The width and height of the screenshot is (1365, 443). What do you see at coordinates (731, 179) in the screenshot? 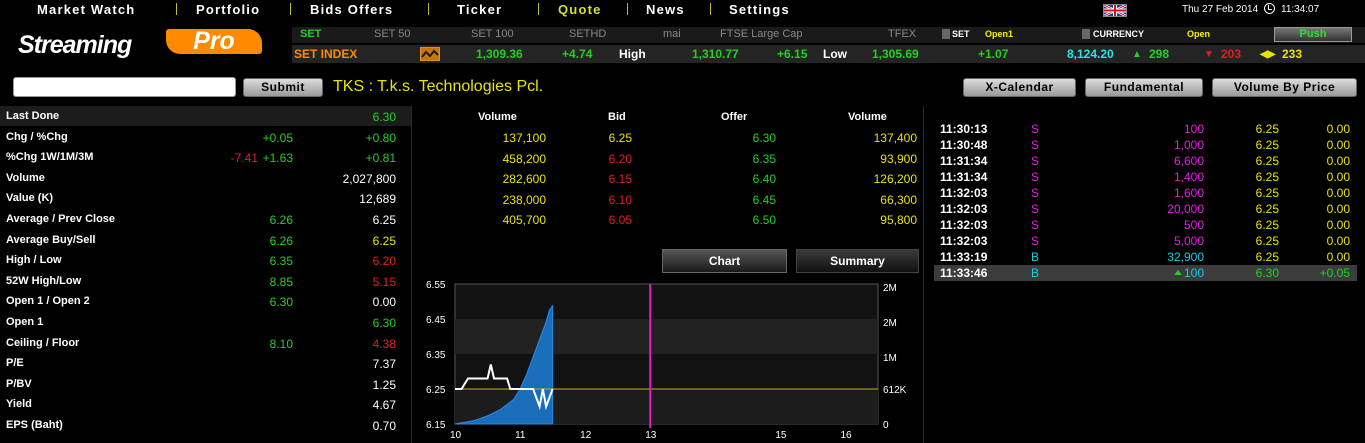
I see `offer-price-cell: 6.40` at bounding box center [731, 179].